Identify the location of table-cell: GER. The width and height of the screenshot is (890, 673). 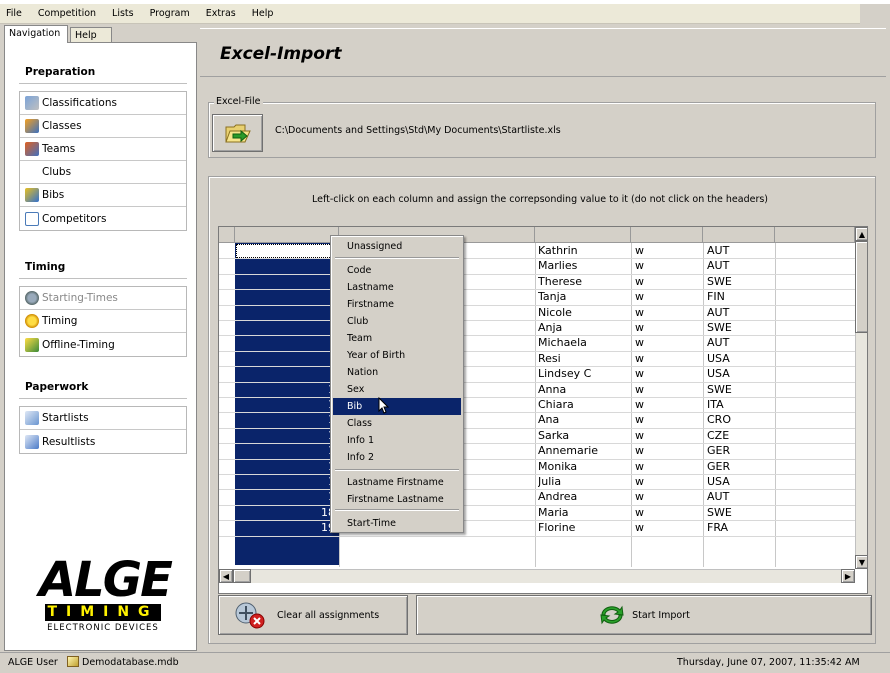
(740, 451).